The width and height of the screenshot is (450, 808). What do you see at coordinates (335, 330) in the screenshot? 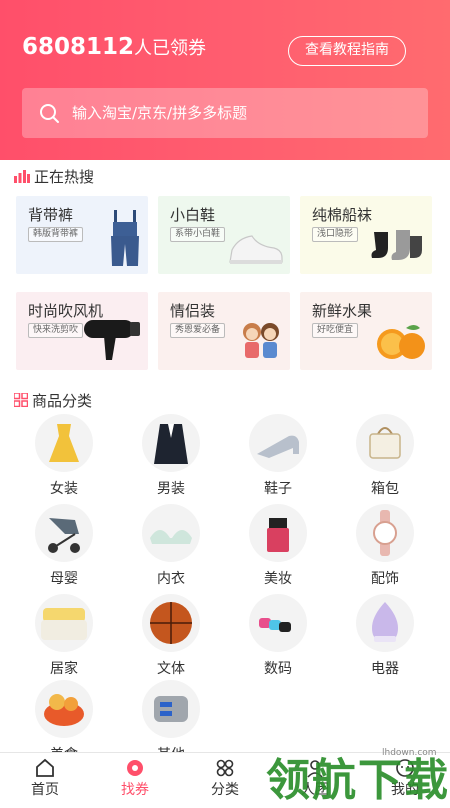
I see `hot-card-tag: 好吃便宜` at bounding box center [335, 330].